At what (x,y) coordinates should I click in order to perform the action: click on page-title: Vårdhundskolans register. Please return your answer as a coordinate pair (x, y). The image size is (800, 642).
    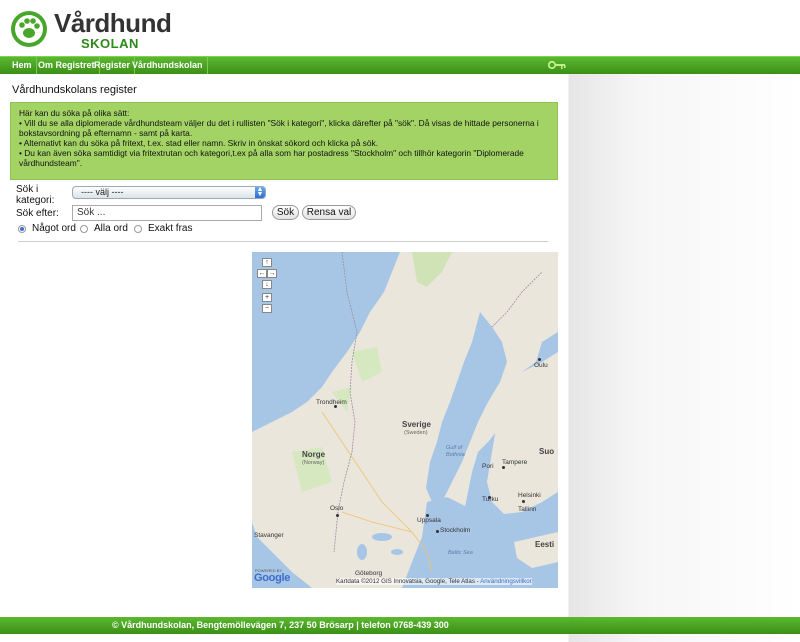
    Looking at the image, I should click on (74, 90).